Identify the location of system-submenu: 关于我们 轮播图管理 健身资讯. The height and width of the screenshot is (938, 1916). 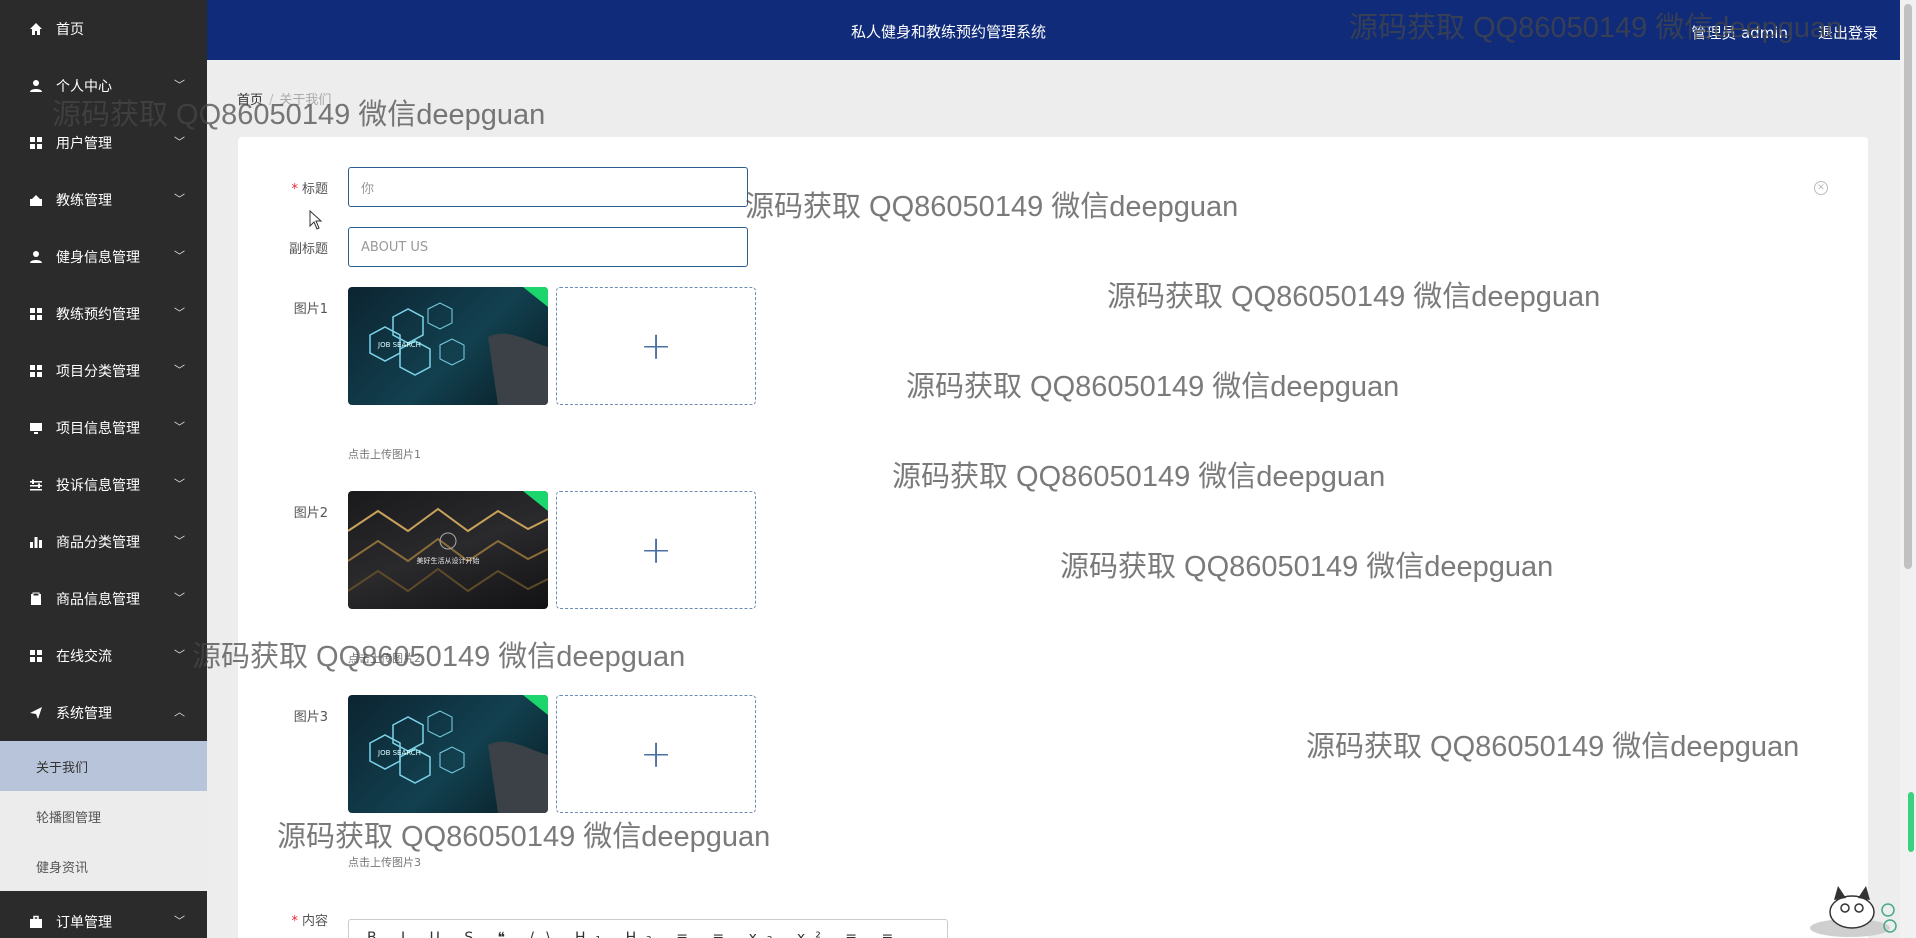
(103, 816).